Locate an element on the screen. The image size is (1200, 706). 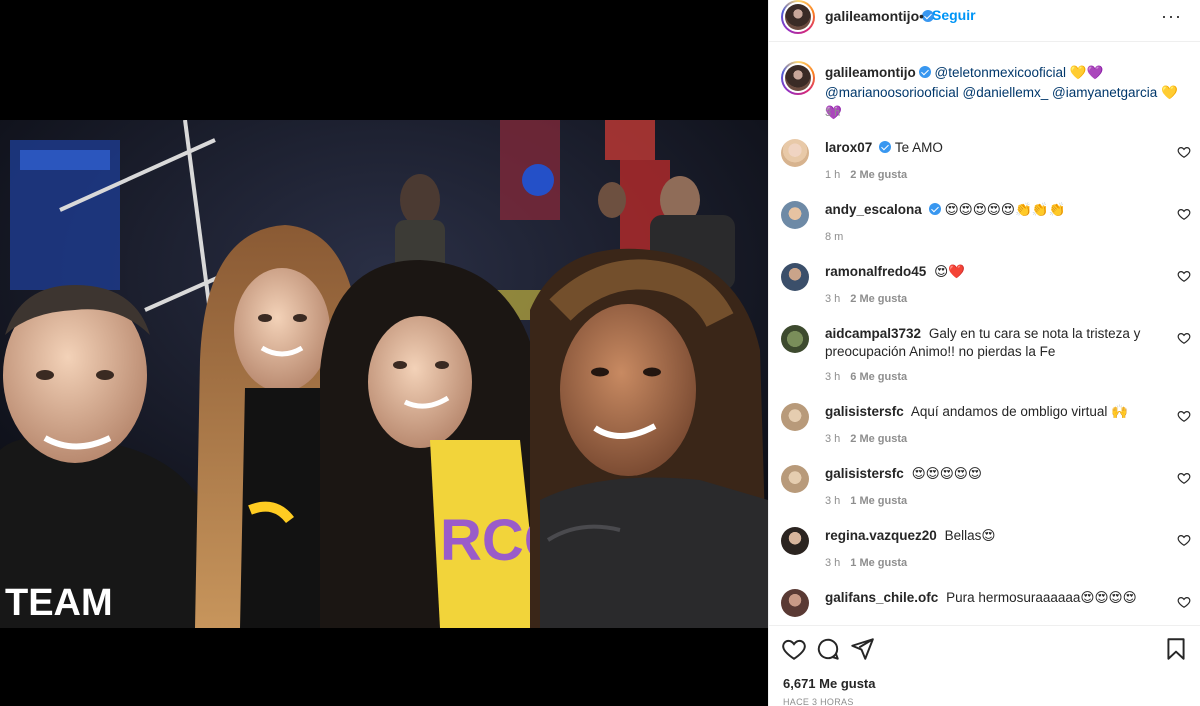
comment-text: Aquí andamos de ombligo virtual 🙌 is located at coordinates (1019, 411).